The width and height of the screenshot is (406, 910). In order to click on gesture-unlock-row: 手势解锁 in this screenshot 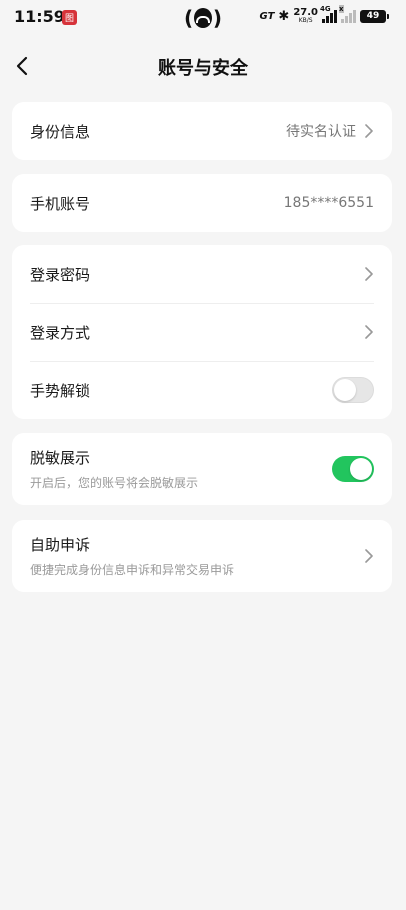, I will do `click(202, 390)`.